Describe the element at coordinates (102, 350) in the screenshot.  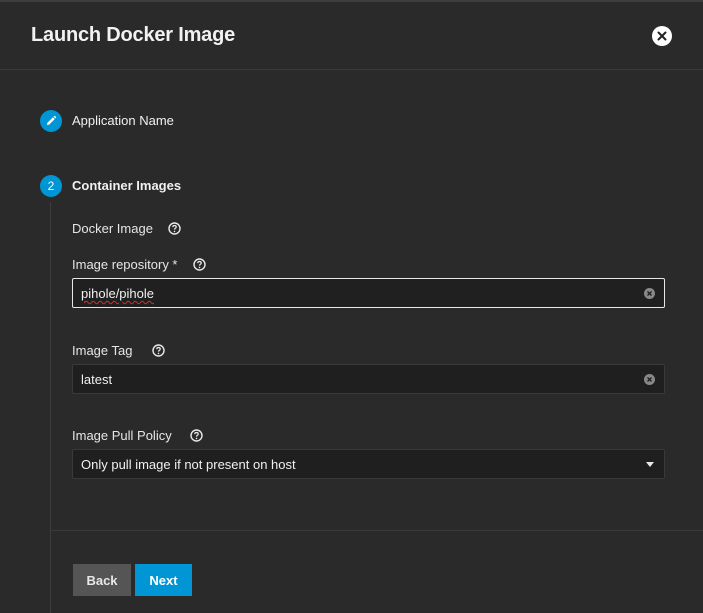
I see `image-tag-label: Image Tag` at that location.